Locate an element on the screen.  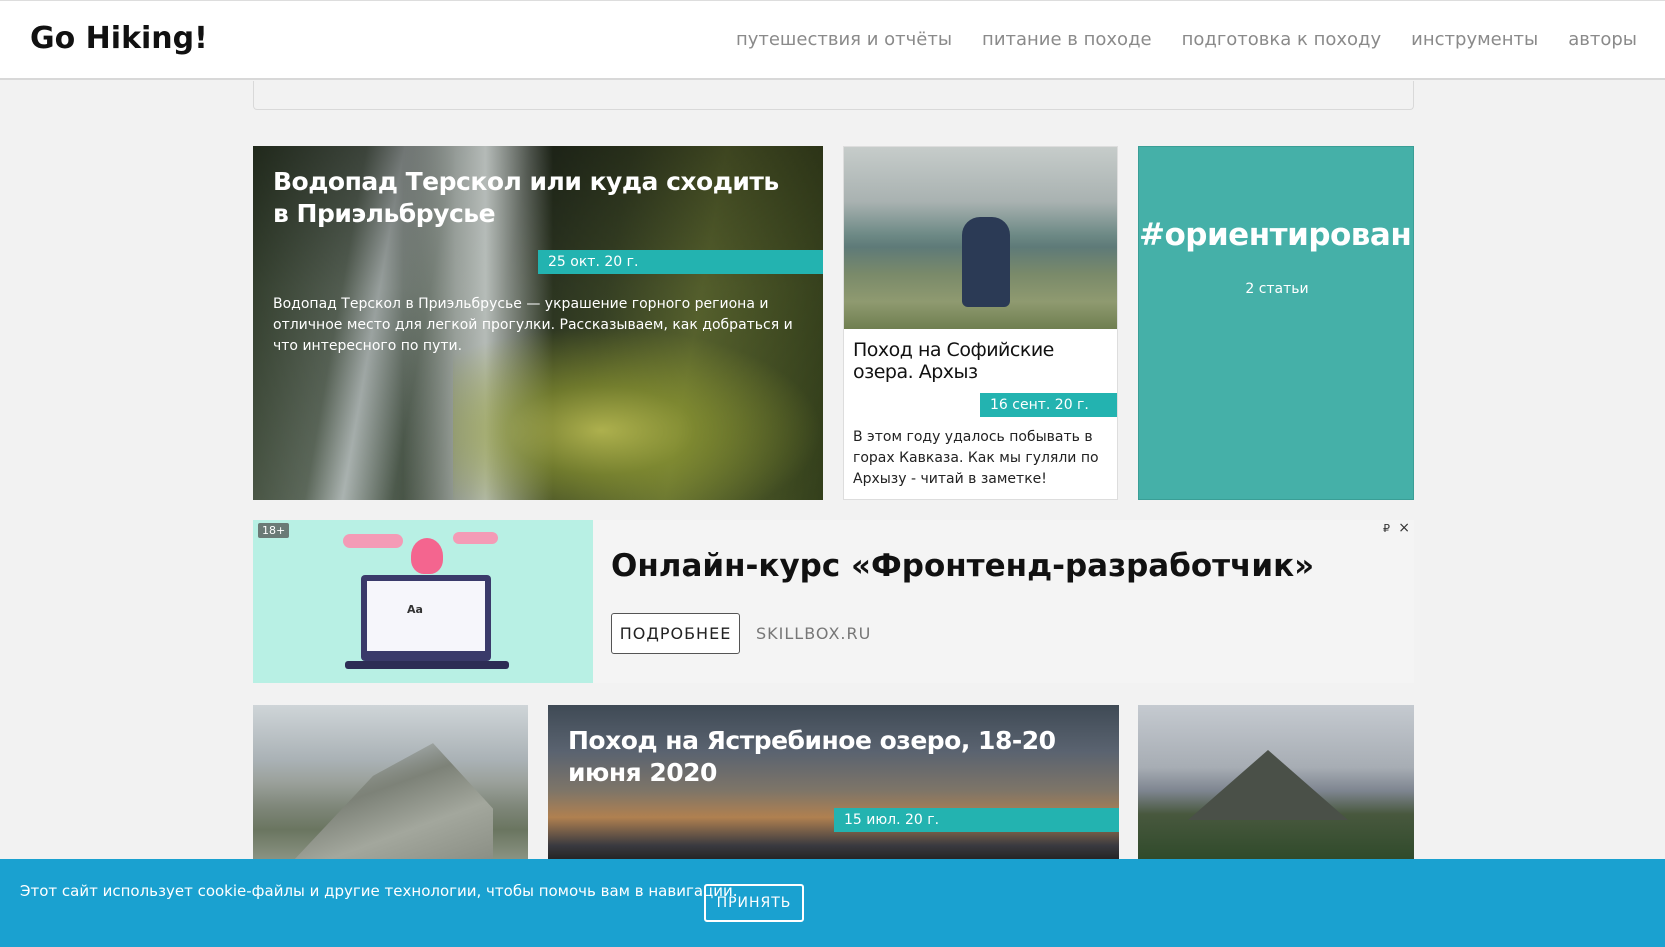
nav-item-tools: инструменты is located at coordinates (1474, 39).